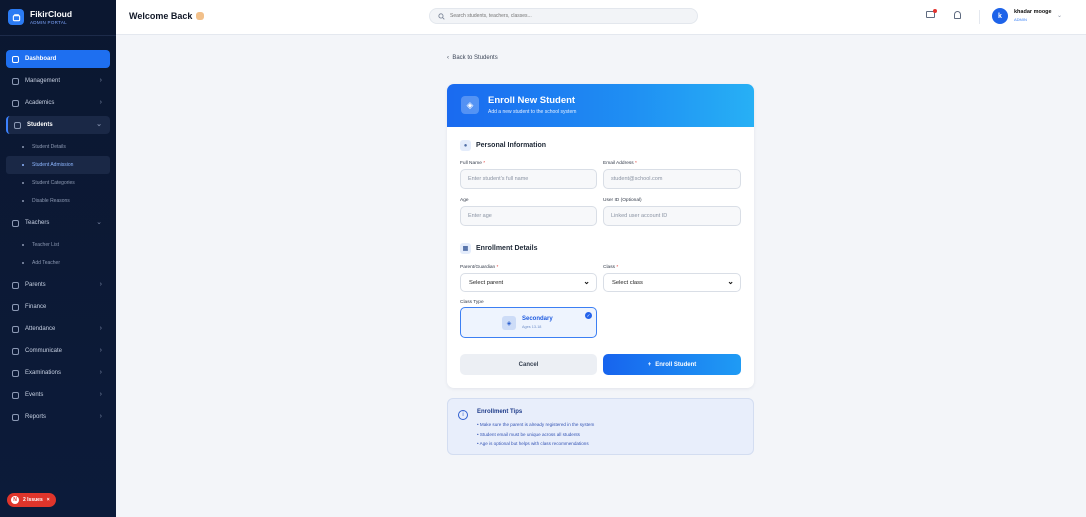 The height and width of the screenshot is (517, 1086). What do you see at coordinates (15, 351) in the screenshot?
I see `message-icon` at bounding box center [15, 351].